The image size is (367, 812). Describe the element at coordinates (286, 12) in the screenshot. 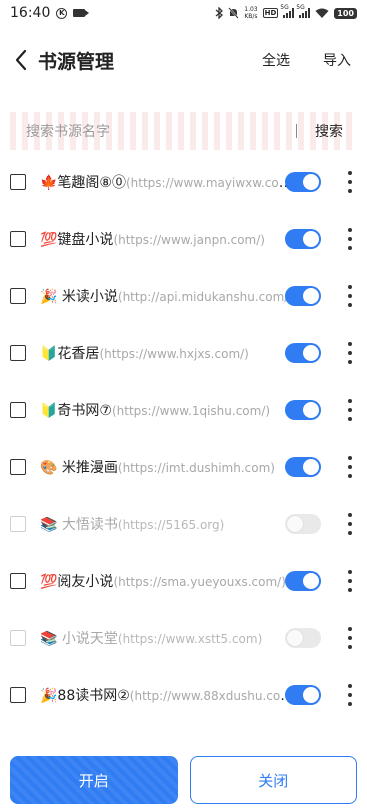

I see `status-right-icons: 1.03 KB/s HD 5G 5G 100` at that location.